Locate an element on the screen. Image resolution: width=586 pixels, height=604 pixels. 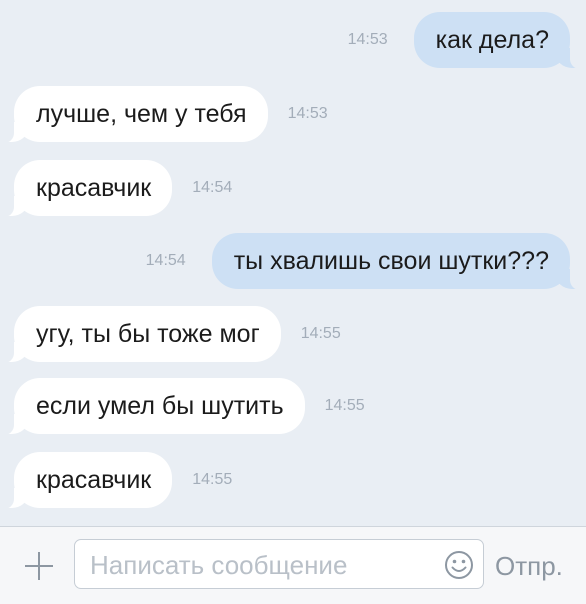
message-row-incoming: красавчик 14:55 is located at coordinates (117, 480).